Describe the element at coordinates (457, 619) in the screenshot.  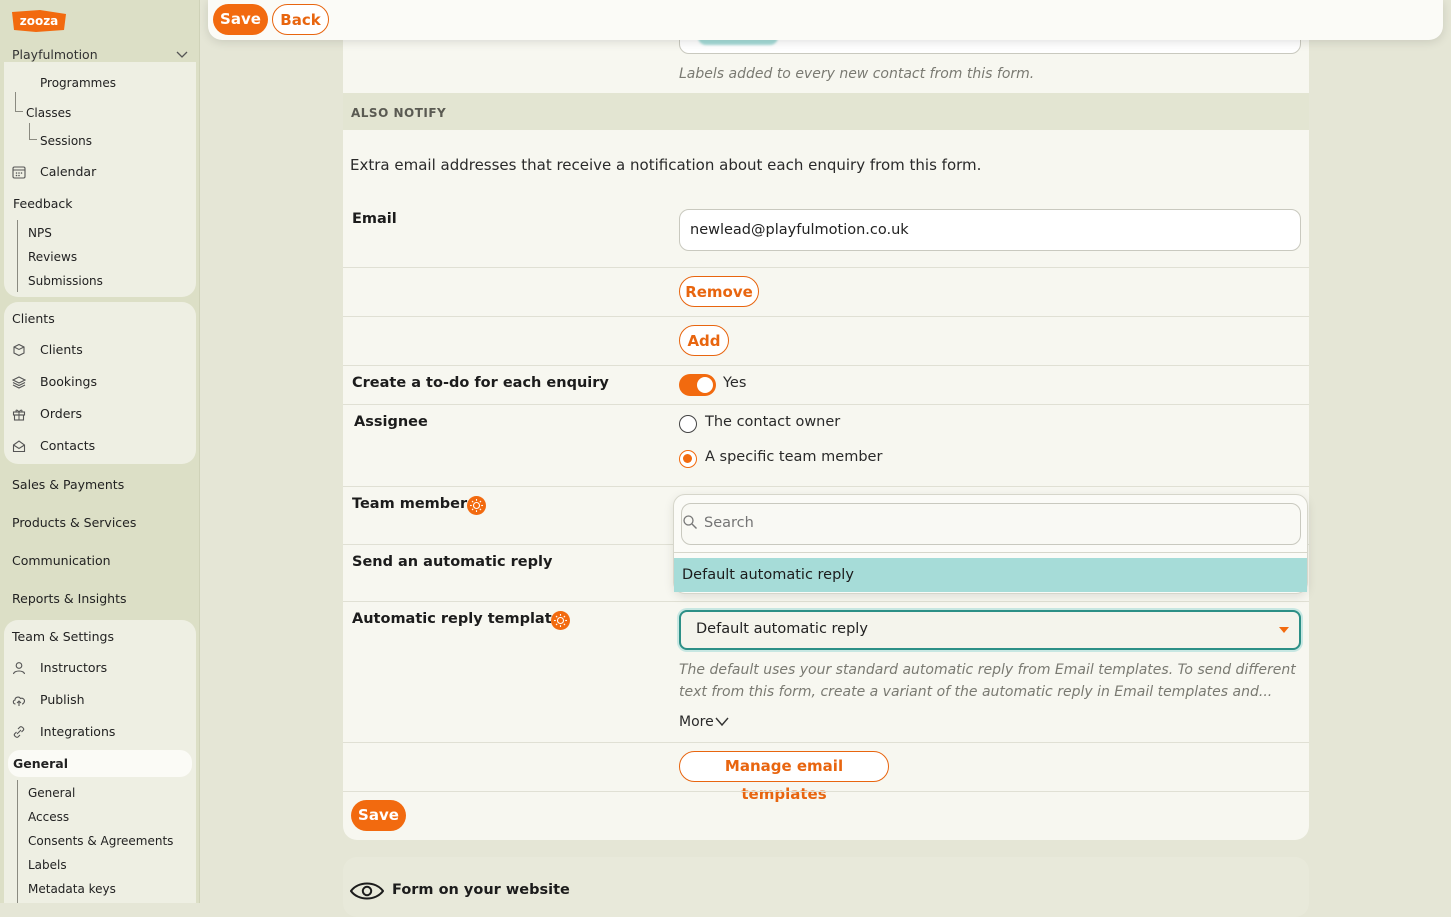
I see `template-label: Automatic reply template` at that location.